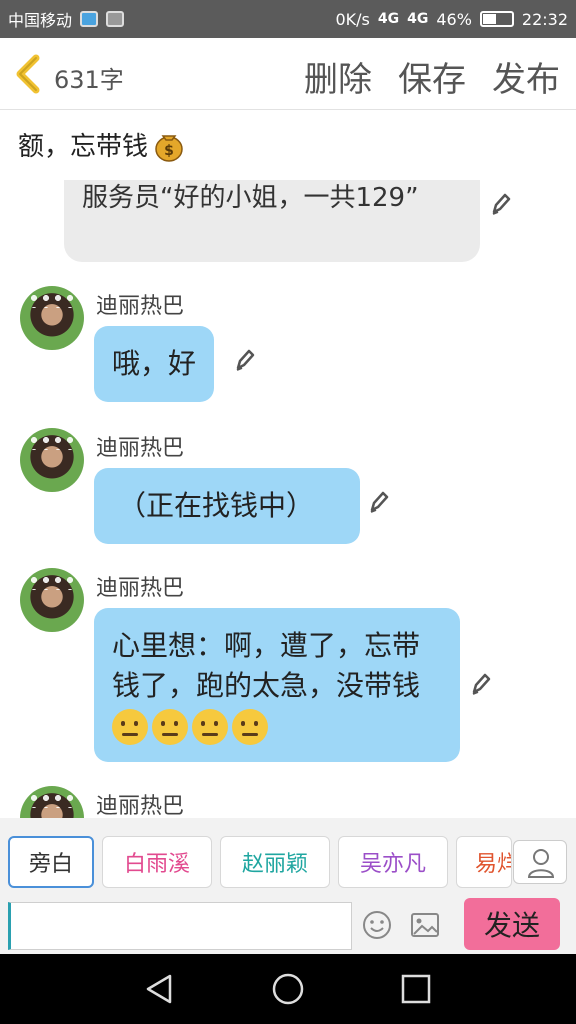 The width and height of the screenshot is (576, 1024). I want to click on message-bubble: （正在找钱中）, so click(227, 506).